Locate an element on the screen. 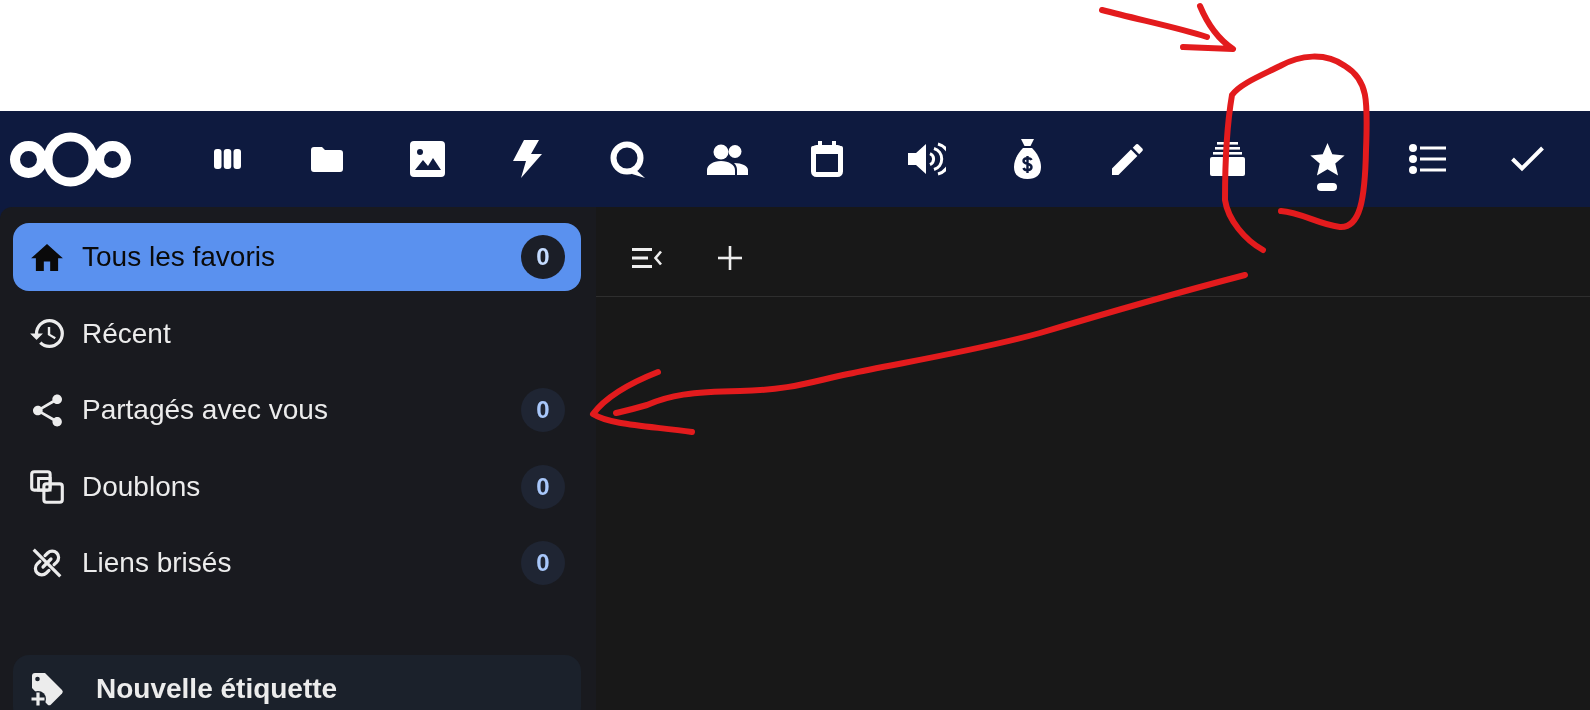  people-icon is located at coordinates (727, 159).